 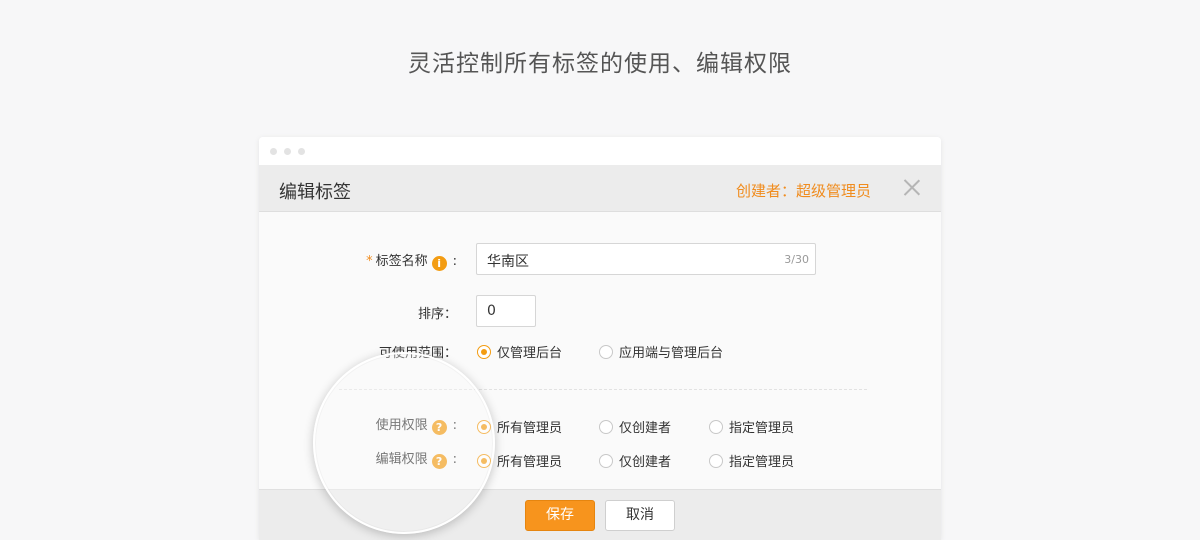 I want to click on radio-use-creator-only: 仅创建者, so click(x=635, y=426).